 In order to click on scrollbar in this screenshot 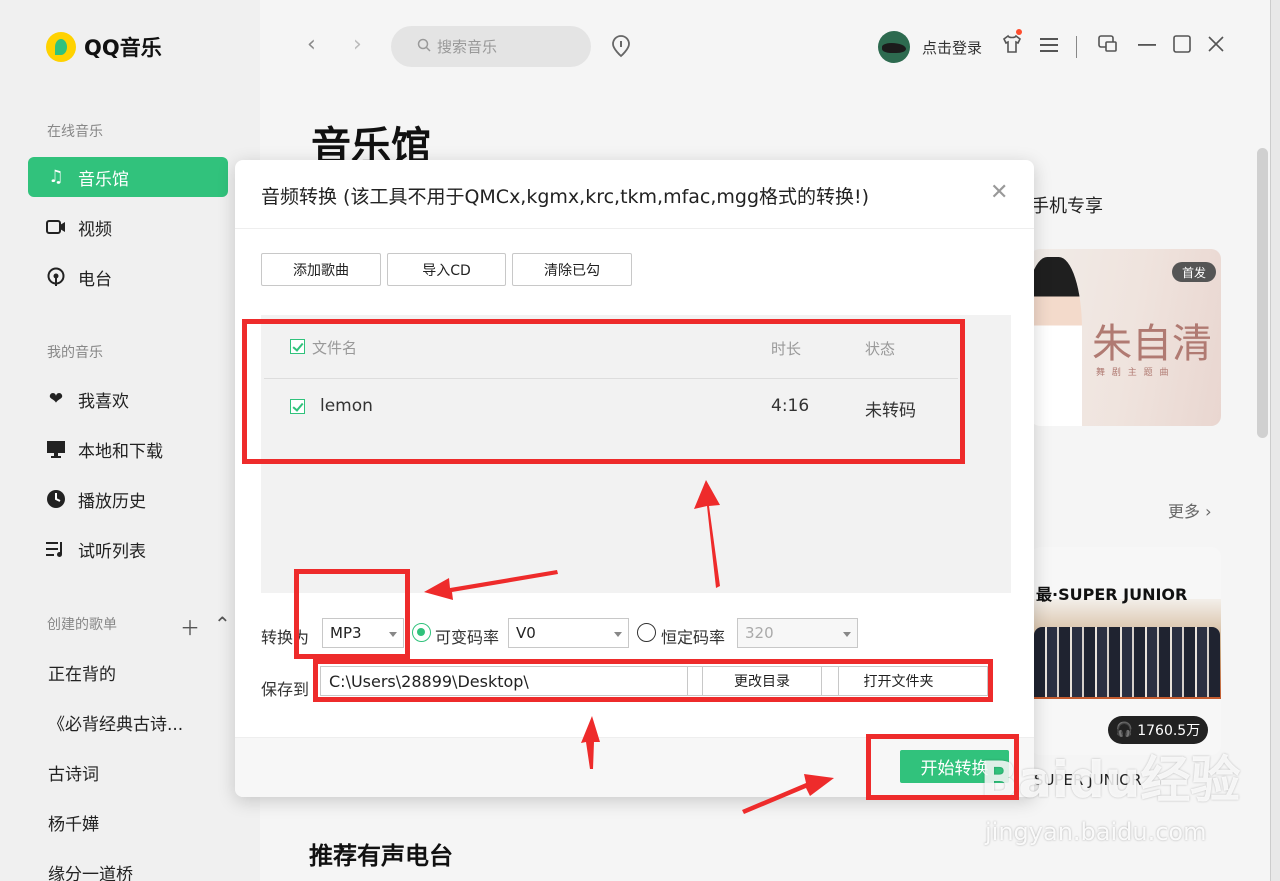, I will do `click(1262, 293)`.